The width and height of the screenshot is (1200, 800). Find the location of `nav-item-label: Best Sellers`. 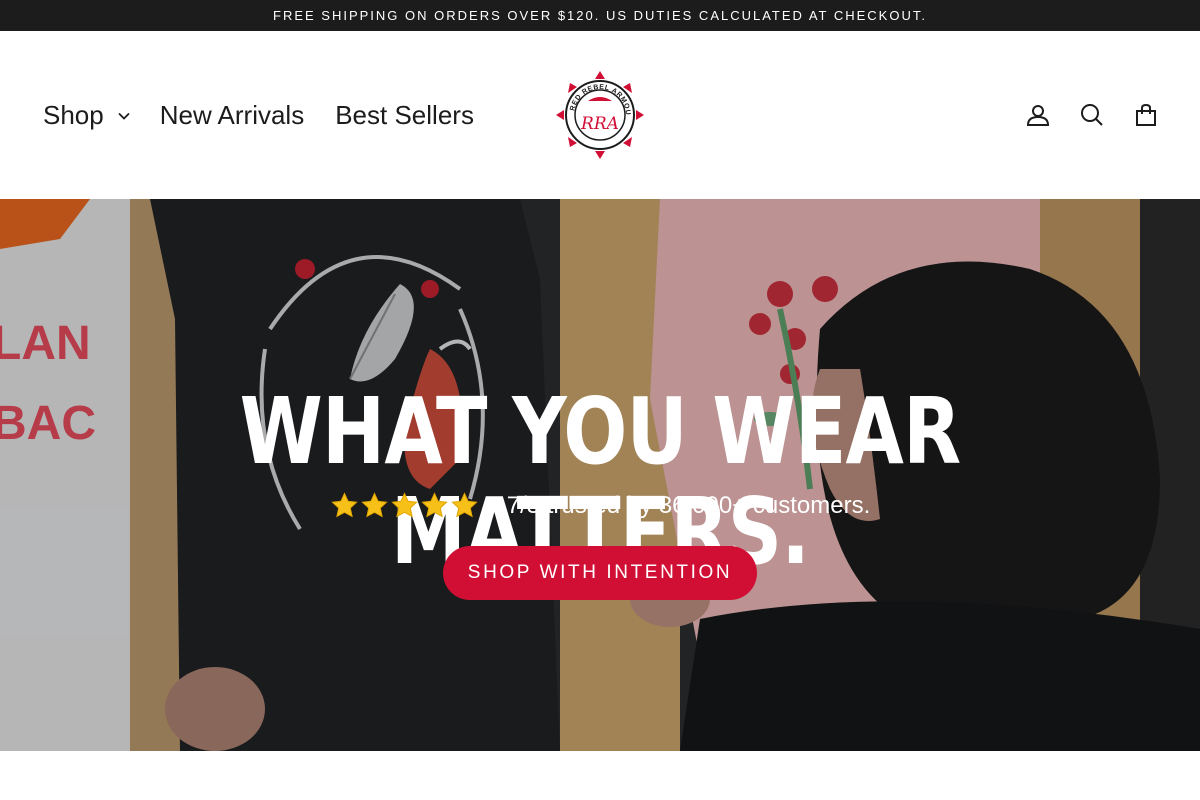

nav-item-label: Best Sellers is located at coordinates (404, 114).